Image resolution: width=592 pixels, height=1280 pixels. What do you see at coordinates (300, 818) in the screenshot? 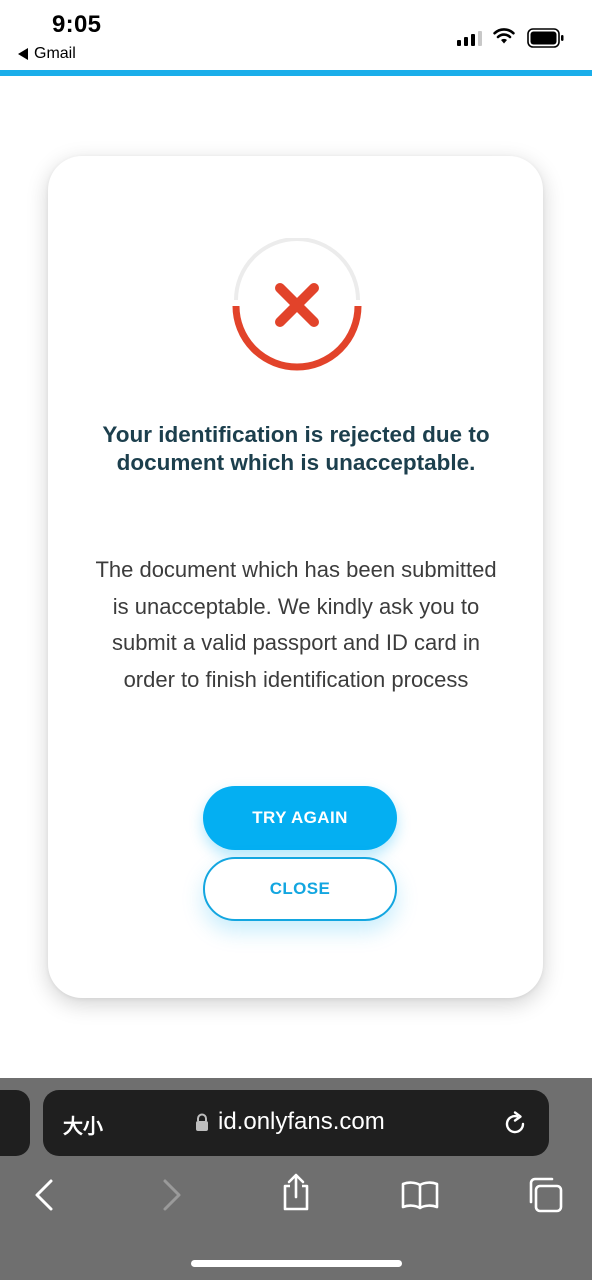
I see `try-again-button: TRY AGAIN` at bounding box center [300, 818].